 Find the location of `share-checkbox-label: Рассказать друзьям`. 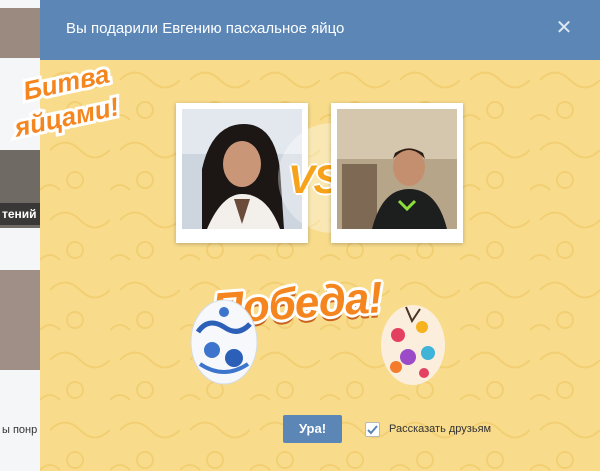

share-checkbox-label: Рассказать друзьям is located at coordinates (440, 429).